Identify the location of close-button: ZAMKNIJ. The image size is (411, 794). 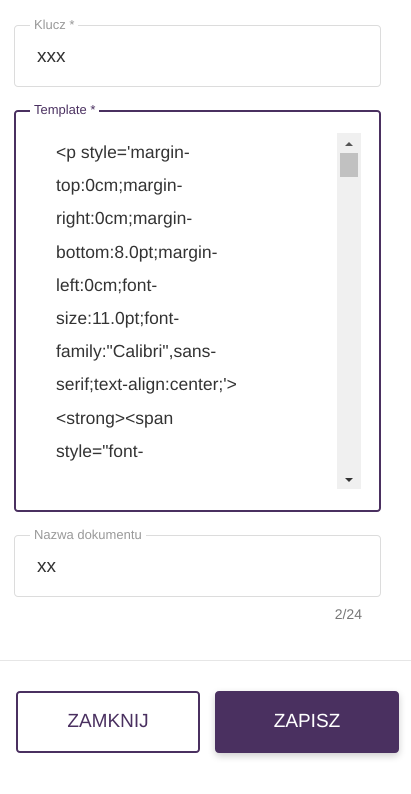
(108, 722).